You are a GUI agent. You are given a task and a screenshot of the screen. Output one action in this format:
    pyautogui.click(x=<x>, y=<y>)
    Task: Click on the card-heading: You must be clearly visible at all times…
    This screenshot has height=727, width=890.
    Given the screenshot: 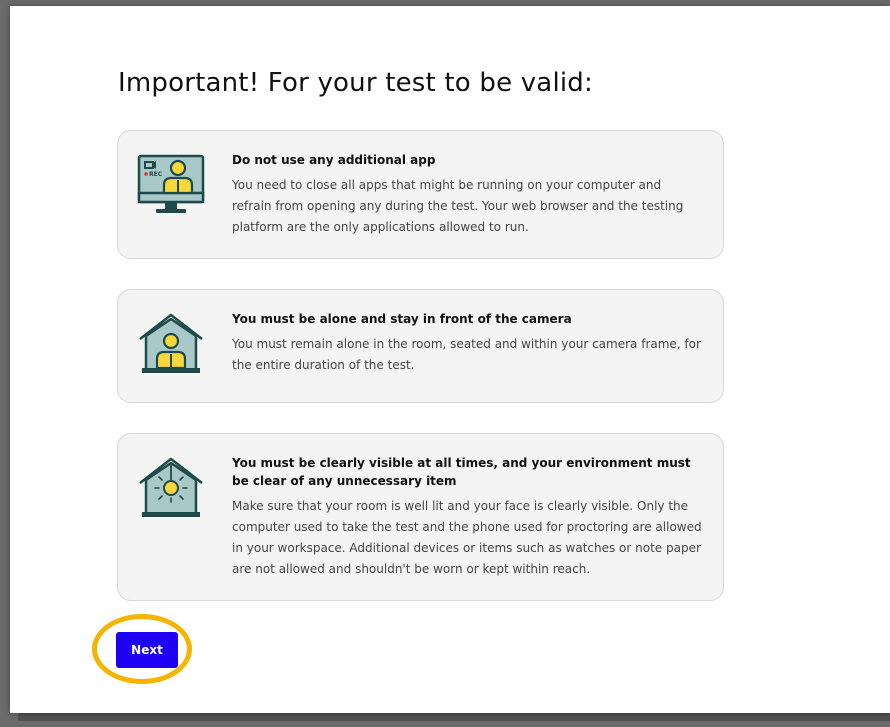 What is the action you would take?
    pyautogui.click(x=461, y=472)
    